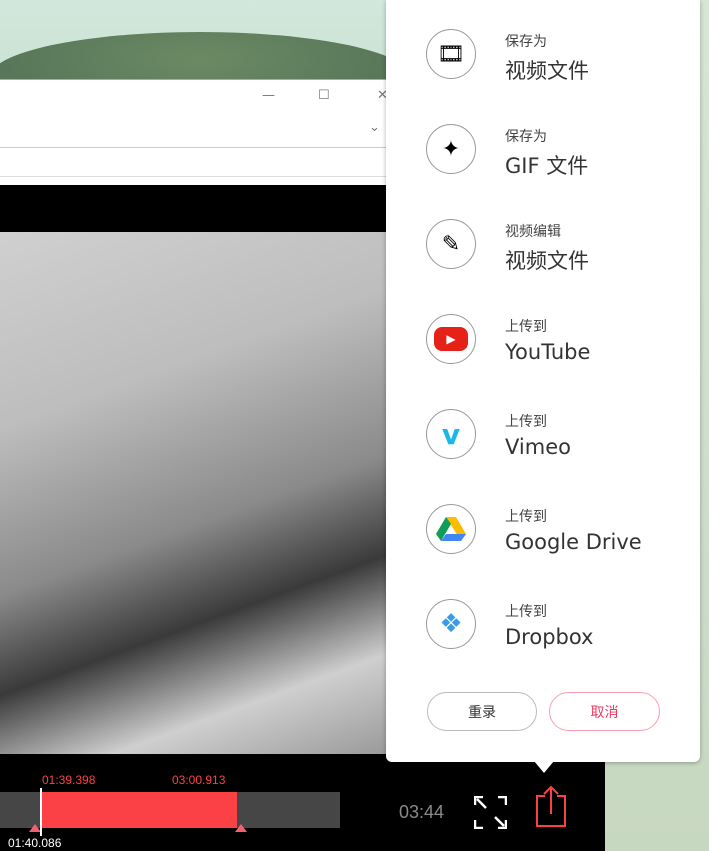 This screenshot has height=851, width=709. What do you see at coordinates (41, 812) in the screenshot?
I see `playhead` at bounding box center [41, 812].